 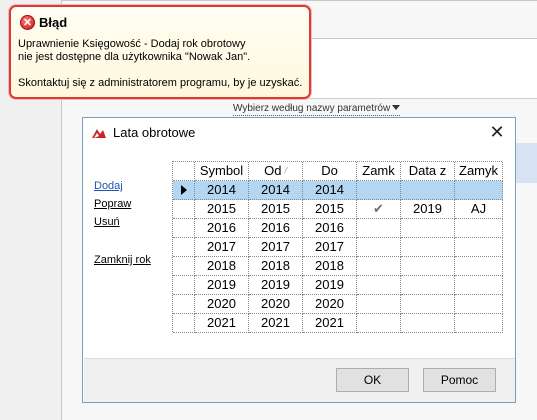 I want to click on chevron-down-icon, so click(x=396, y=107).